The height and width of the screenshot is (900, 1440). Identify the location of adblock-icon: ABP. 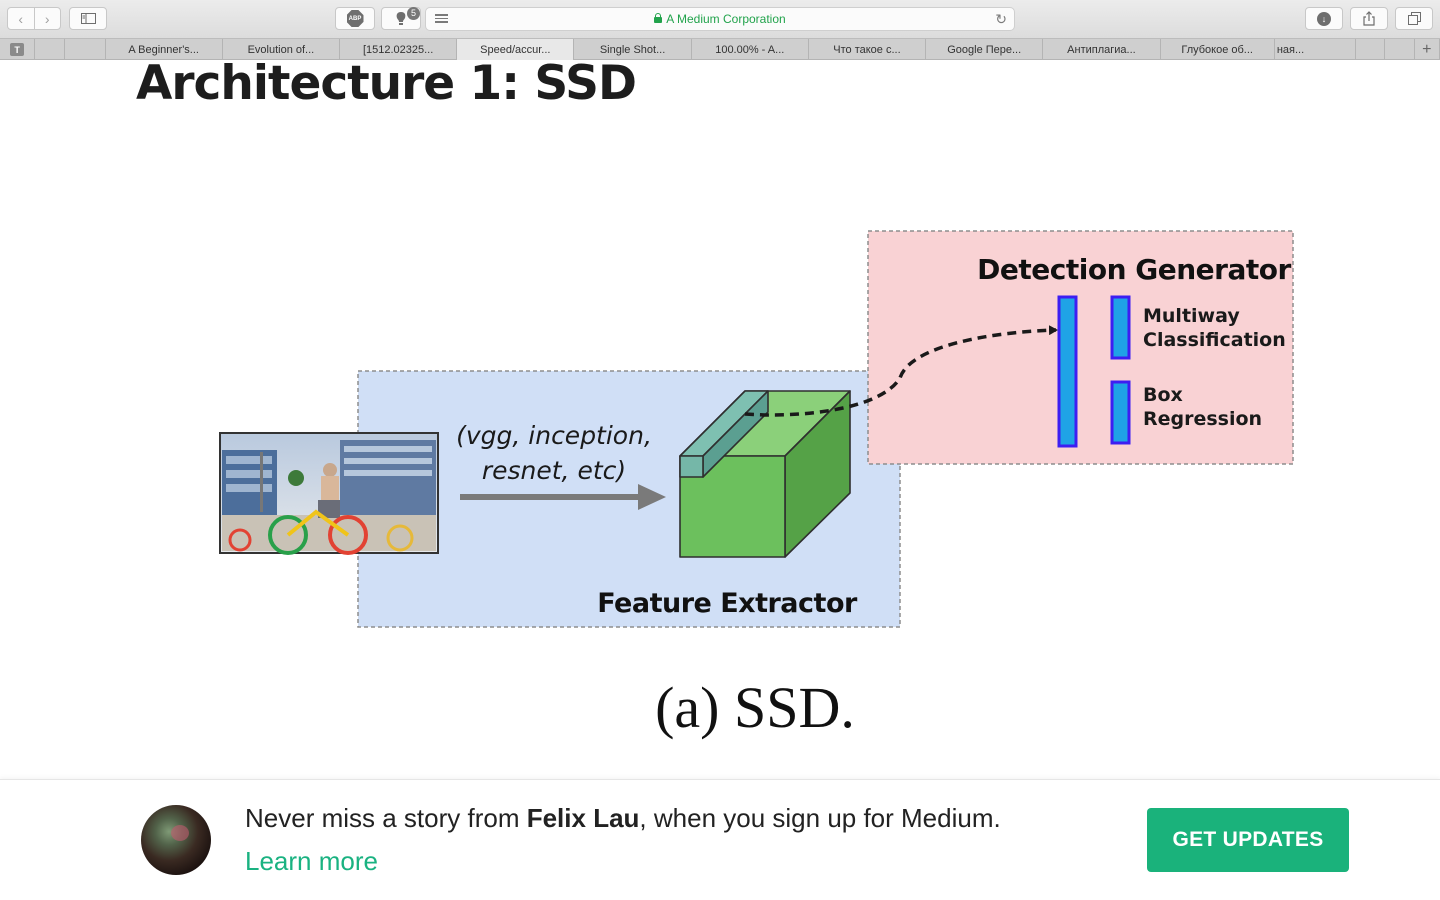
(355, 18).